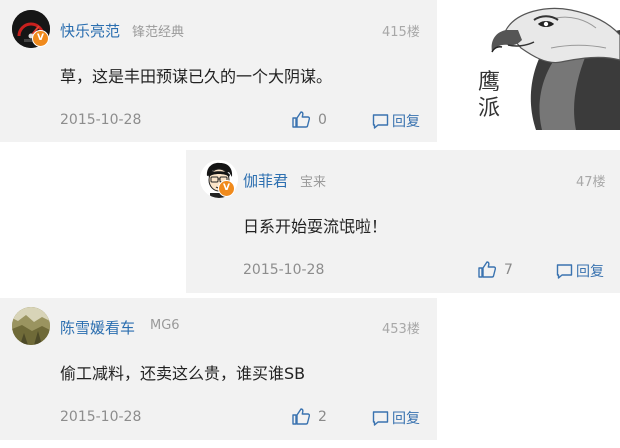 The image size is (620, 448). I want to click on eagle-image: 鹰 派, so click(533, 65).